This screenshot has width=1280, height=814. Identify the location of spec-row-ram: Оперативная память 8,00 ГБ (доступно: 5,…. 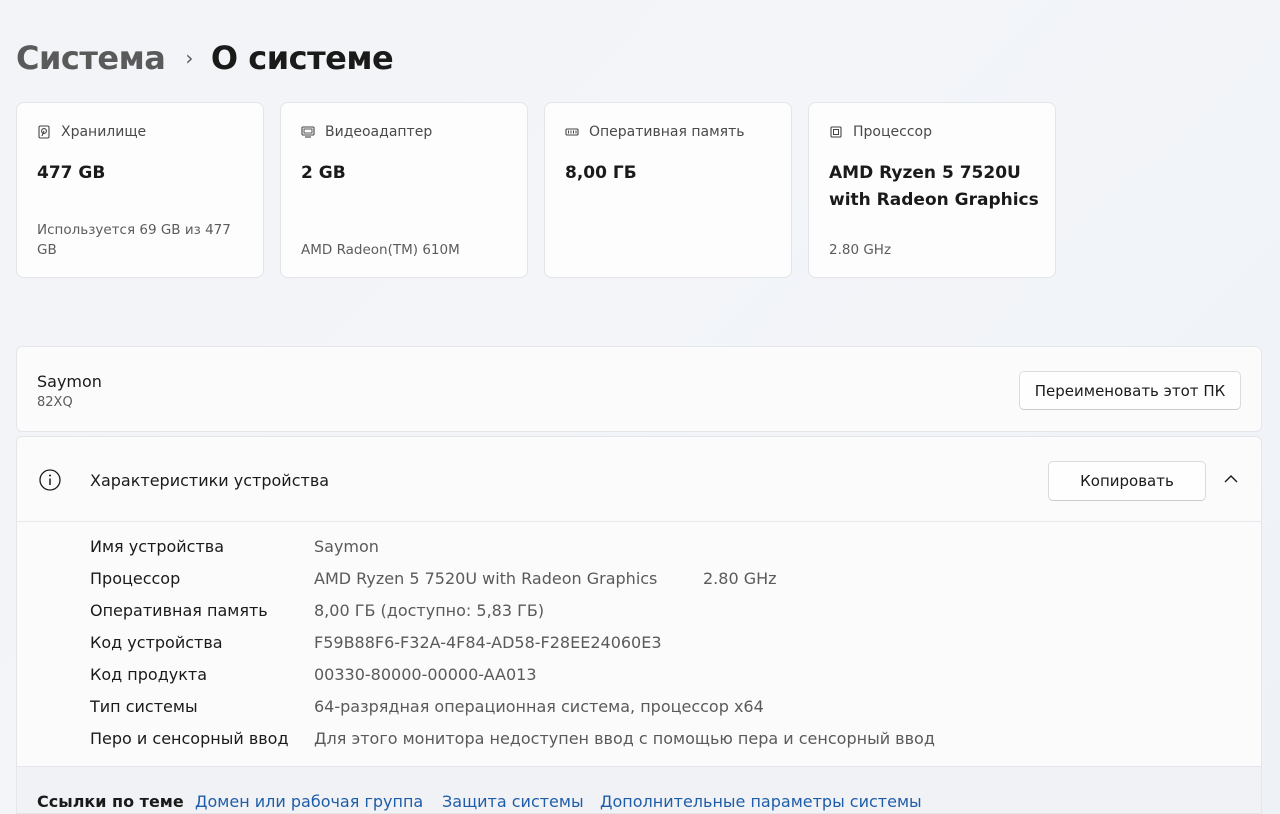
(317, 611).